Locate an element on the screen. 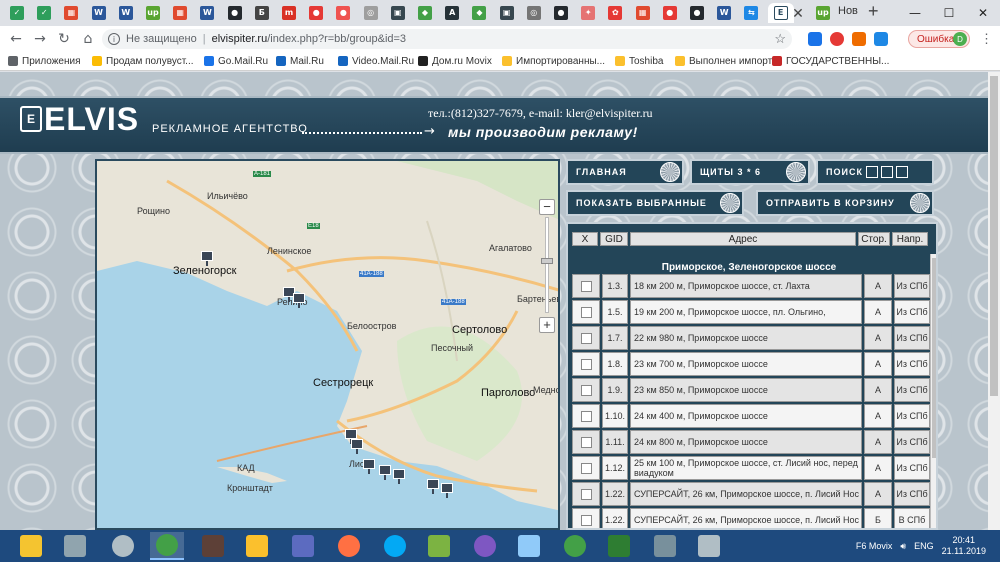 Image resolution: width=1000 pixels, height=562 pixels. drive-icon is located at coordinates (881, 39).